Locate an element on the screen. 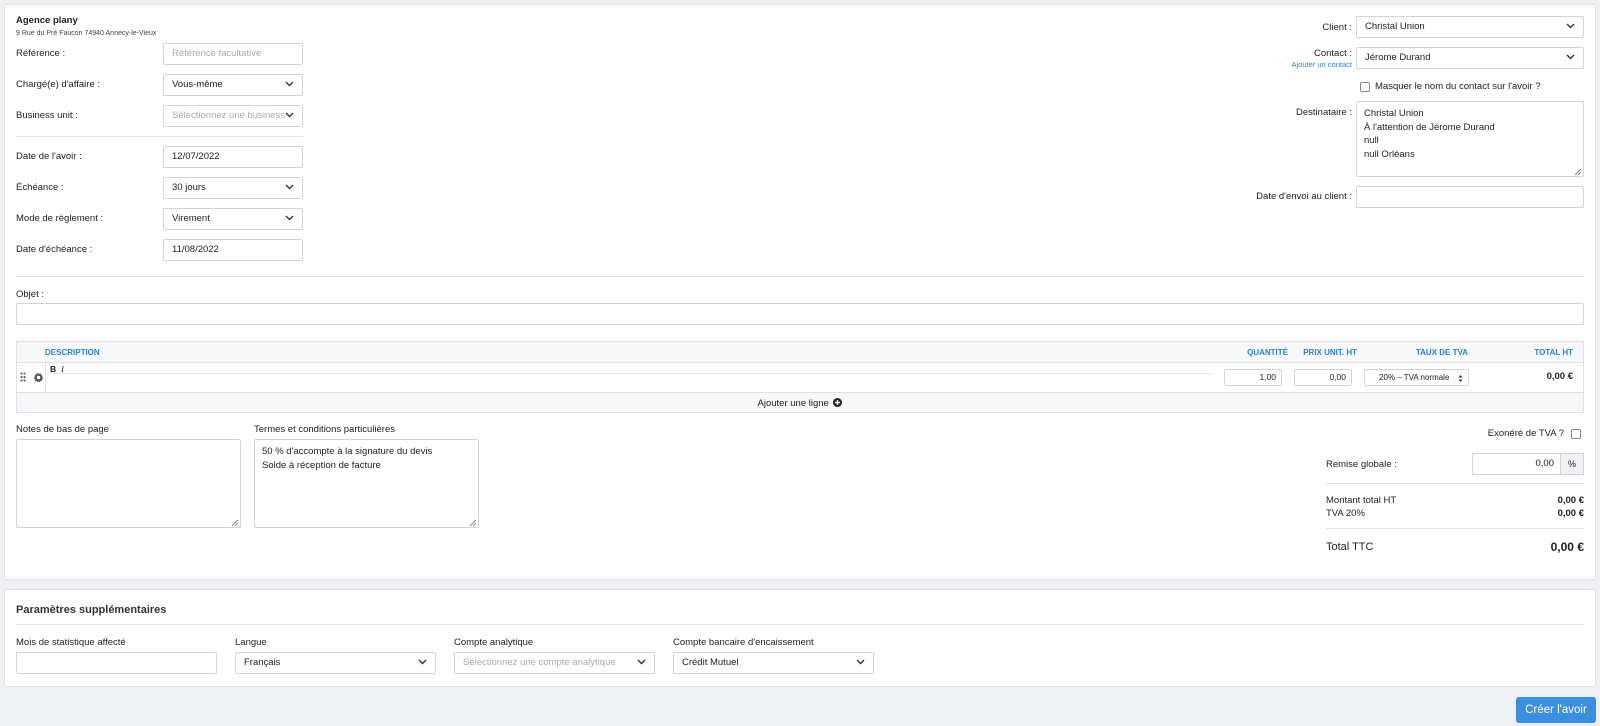  compte-analytique-placeholder: Sélectionnez une compte analytique is located at coordinates (539, 662).